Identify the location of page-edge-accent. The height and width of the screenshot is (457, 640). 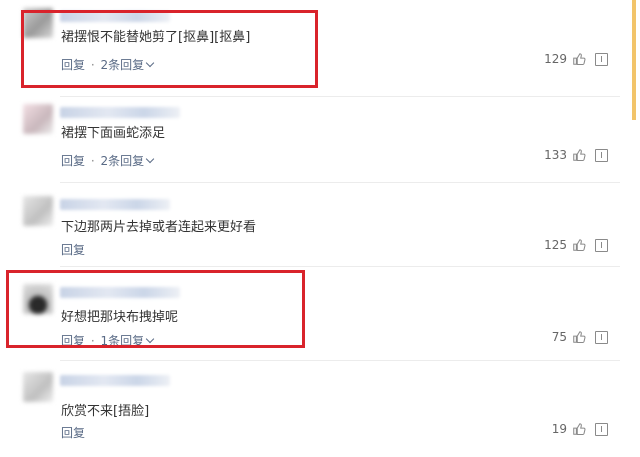
(634, 60).